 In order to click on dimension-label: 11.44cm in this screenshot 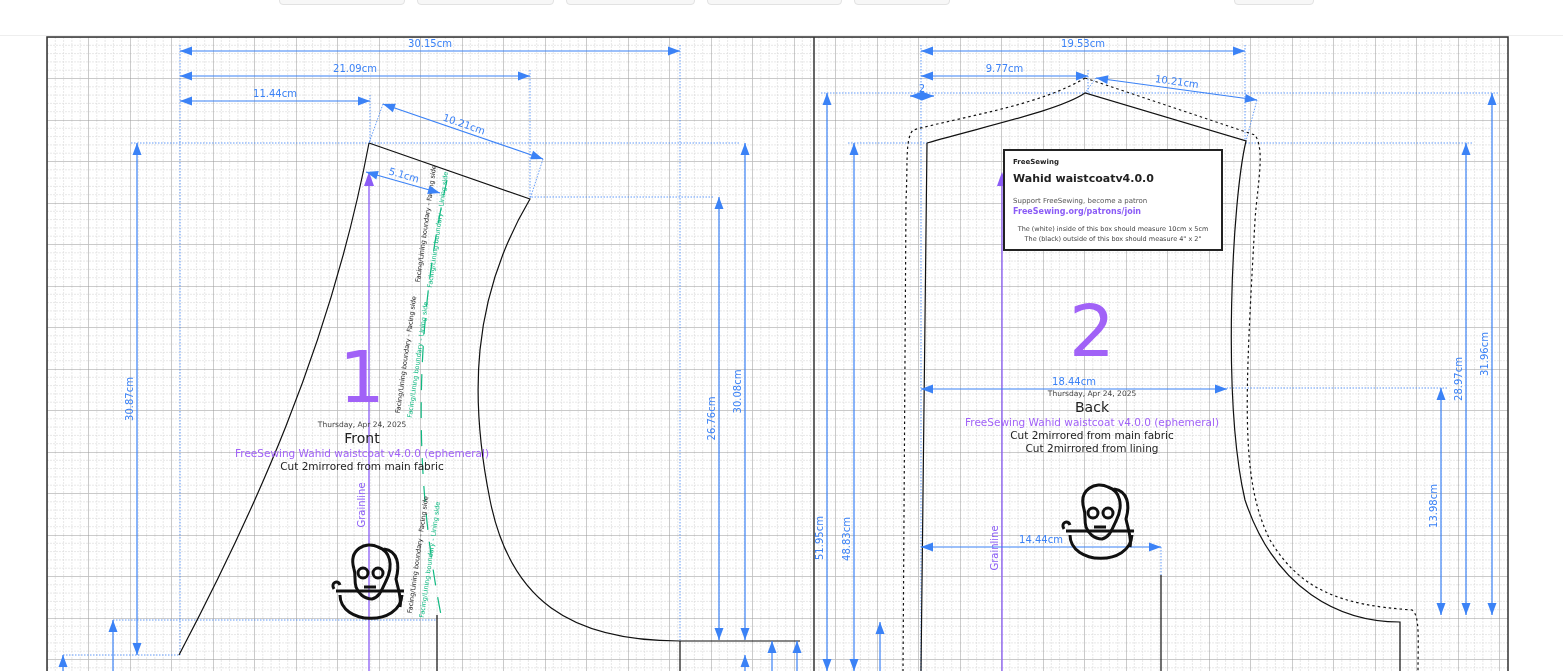, I will do `click(275, 93)`.